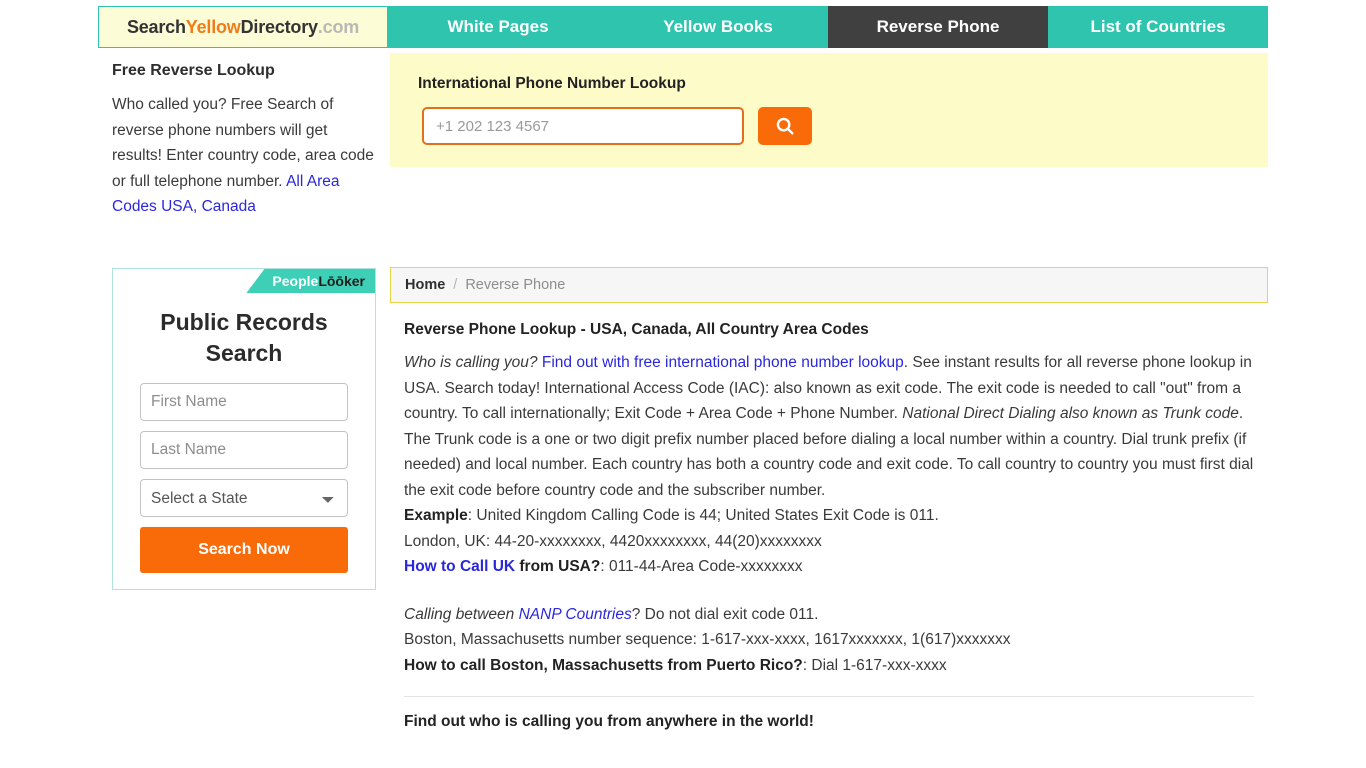 The height and width of the screenshot is (768, 1366). Describe the element at coordinates (244, 450) in the screenshot. I see `last-name-input` at that location.